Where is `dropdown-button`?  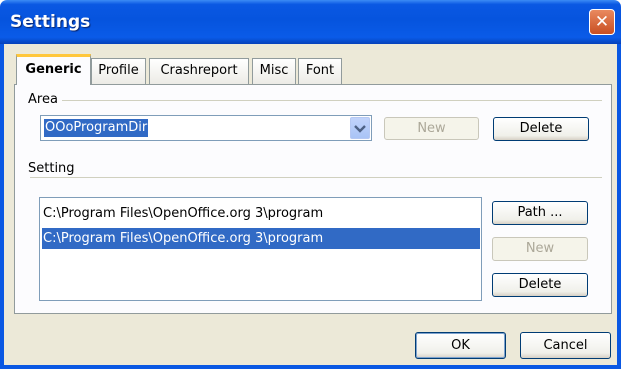 dropdown-button is located at coordinates (360, 128).